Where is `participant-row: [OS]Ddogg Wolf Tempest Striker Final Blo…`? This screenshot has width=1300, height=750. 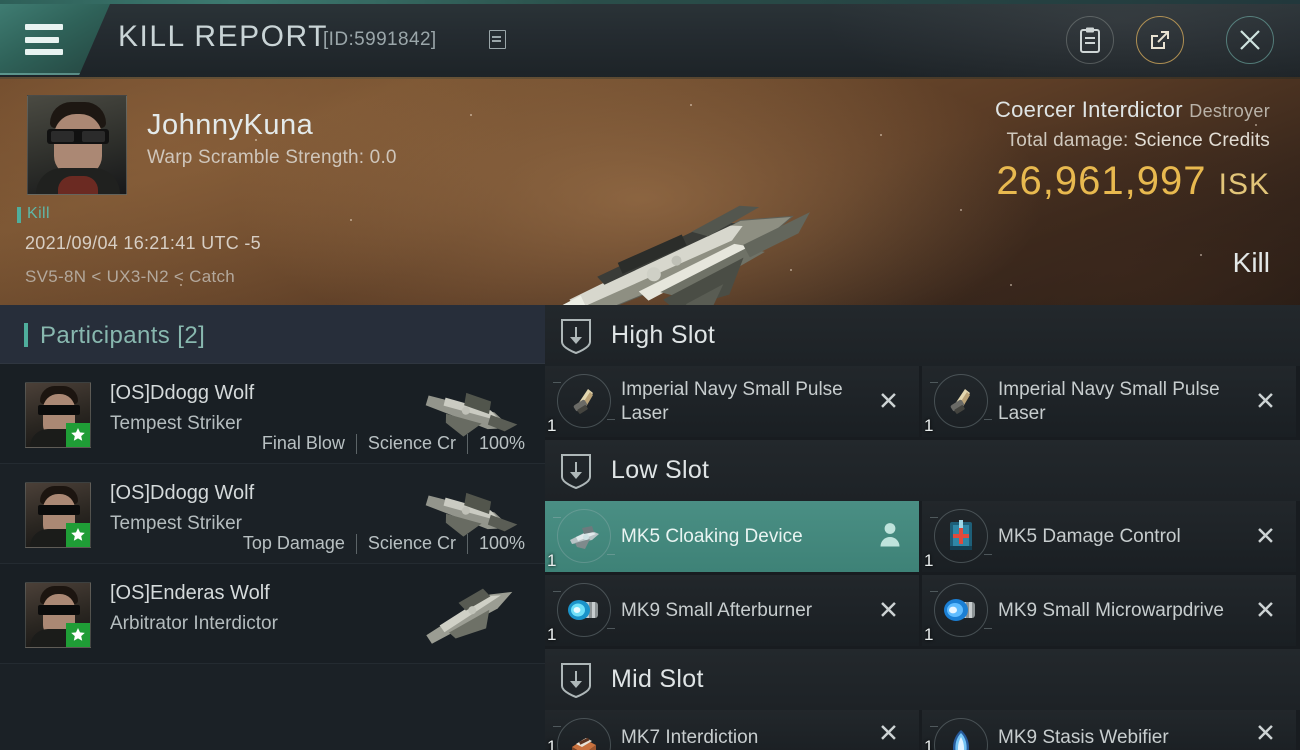 participant-row: [OS]Ddogg Wolf Tempest Striker Final Blo… is located at coordinates (272, 414).